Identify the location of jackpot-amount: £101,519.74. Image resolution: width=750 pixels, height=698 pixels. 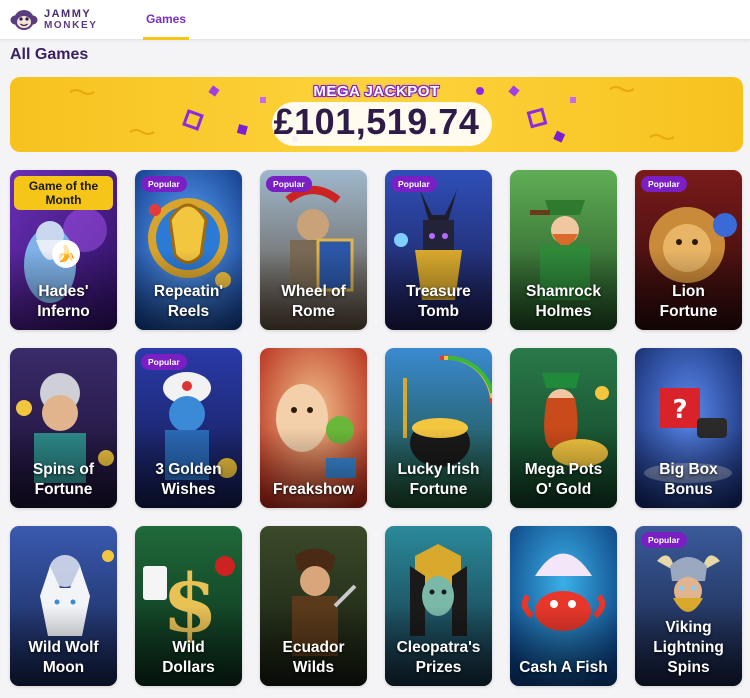
(376, 121).